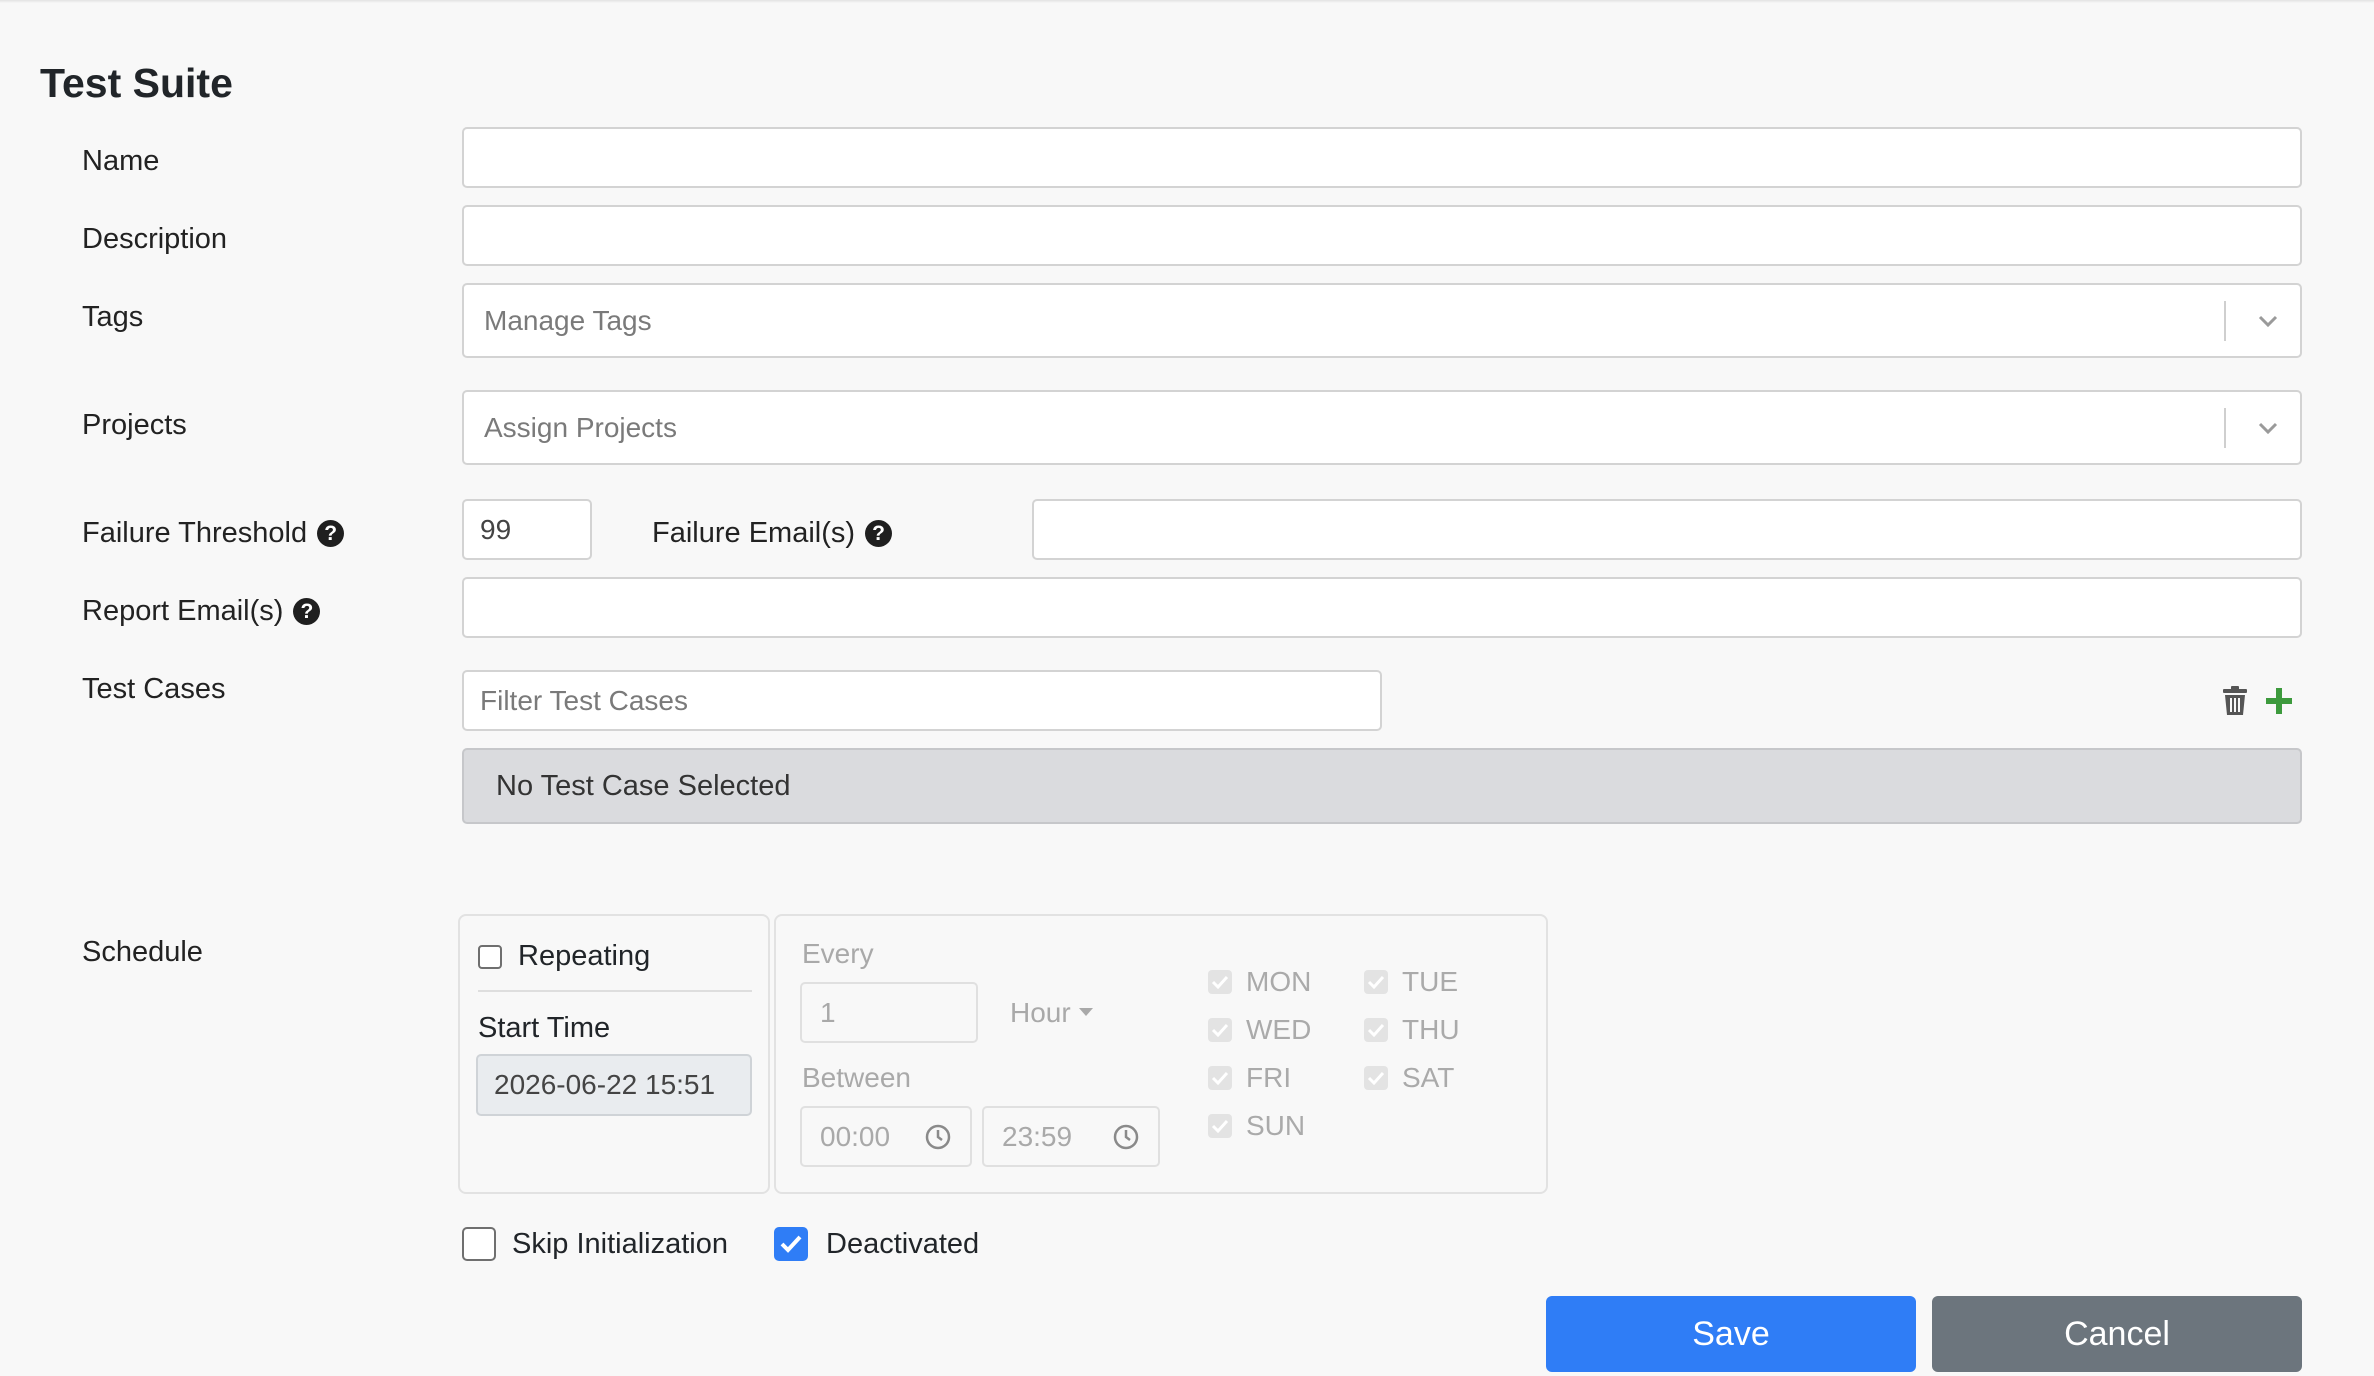  I want to click on day-mon: MON, so click(1259, 982).